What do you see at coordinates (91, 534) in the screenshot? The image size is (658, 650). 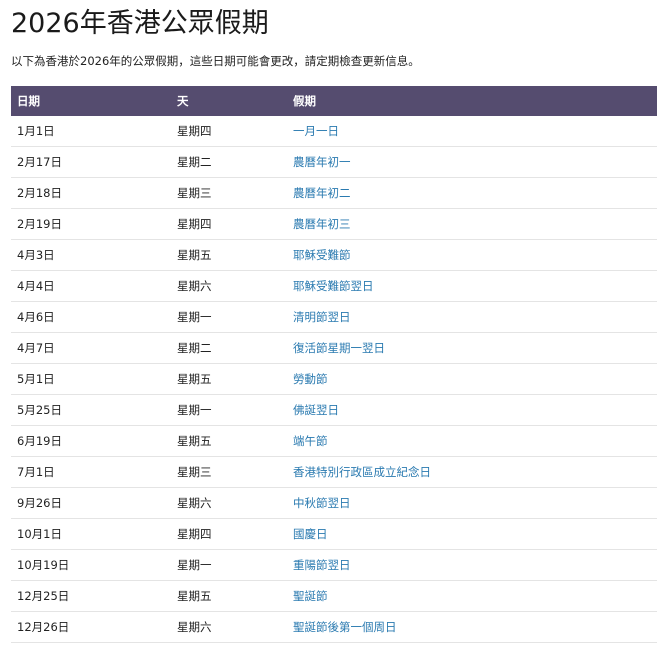 I see `holiday-date: 10月1日` at bounding box center [91, 534].